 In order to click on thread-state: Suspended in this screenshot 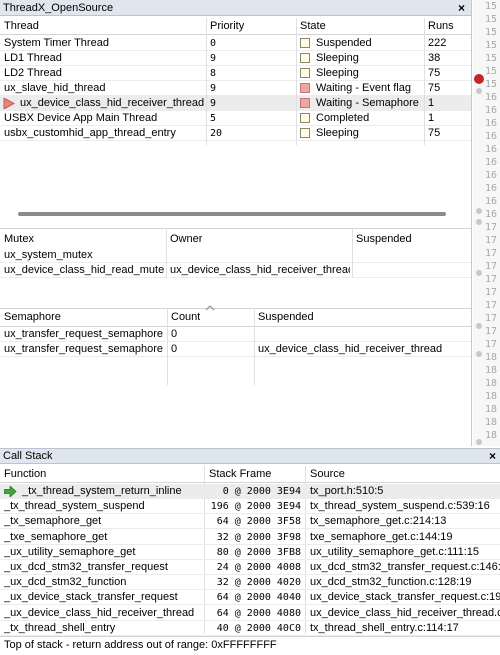, I will do `click(344, 43)`.